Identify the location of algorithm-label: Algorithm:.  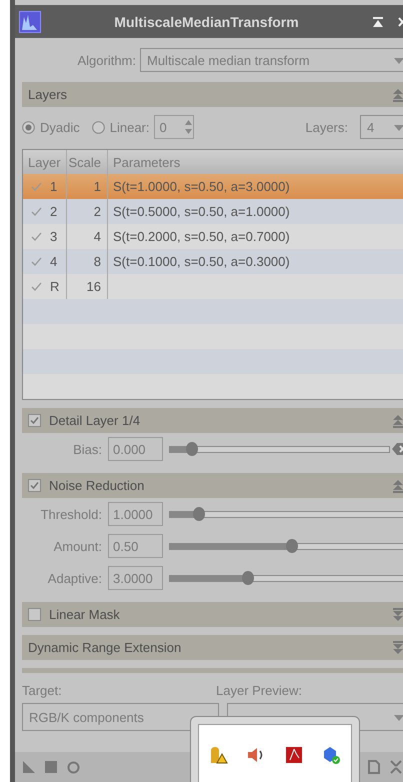
(106, 60).